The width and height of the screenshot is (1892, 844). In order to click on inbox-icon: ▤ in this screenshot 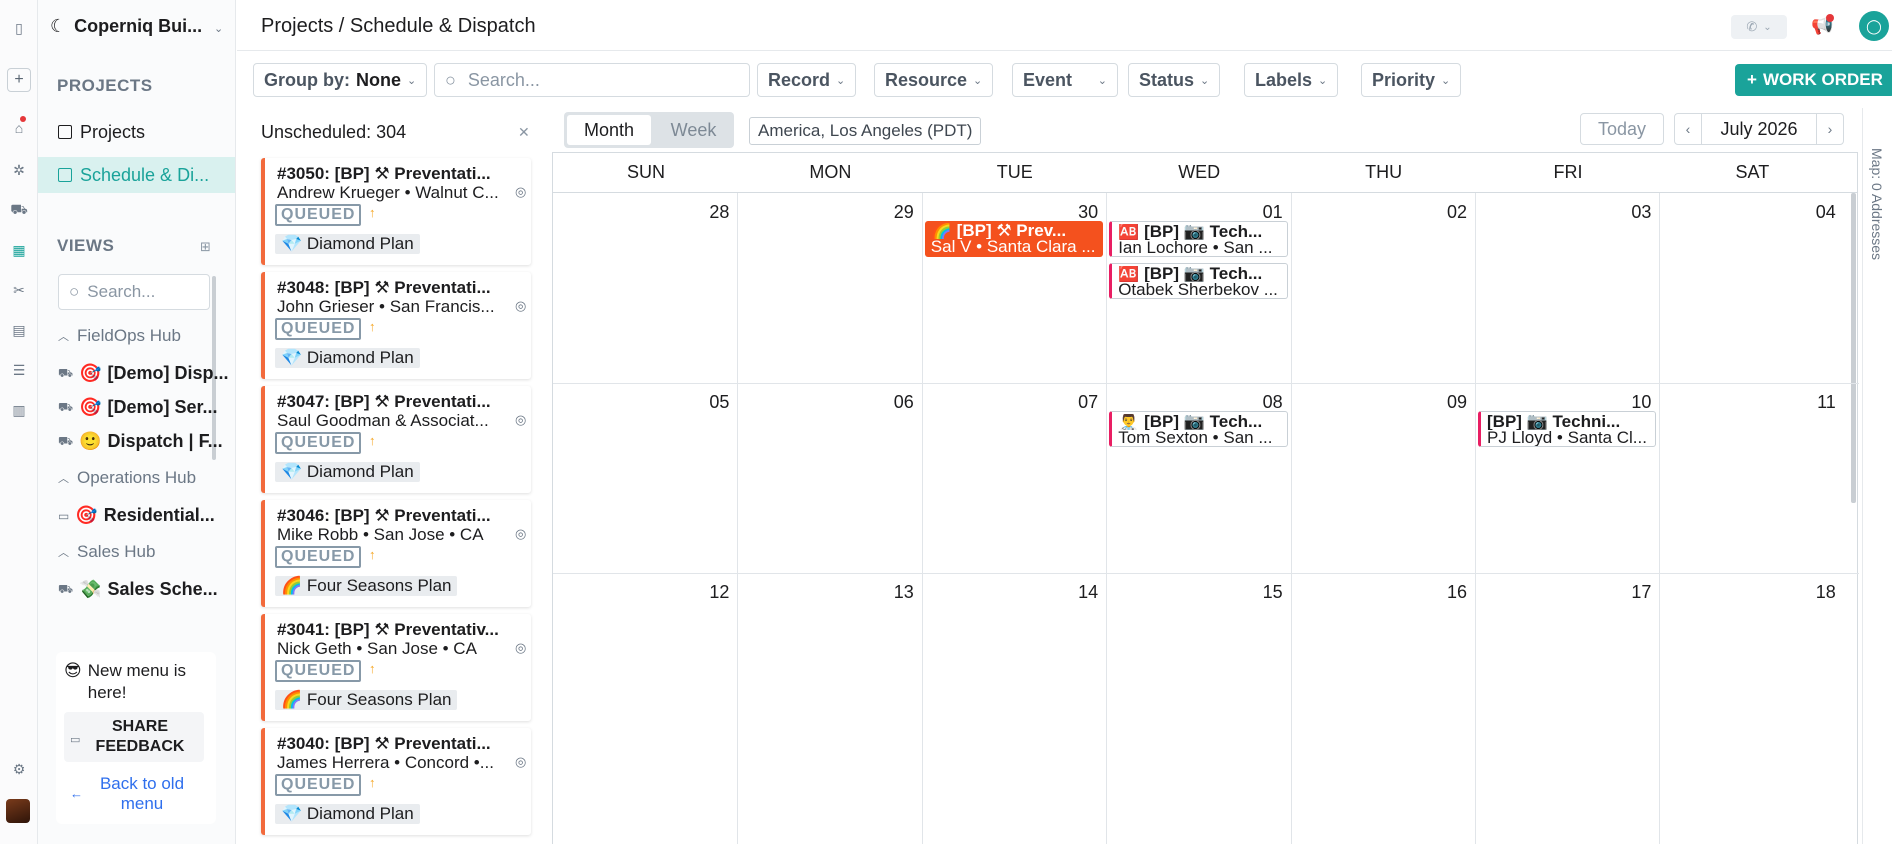, I will do `click(19, 330)`.